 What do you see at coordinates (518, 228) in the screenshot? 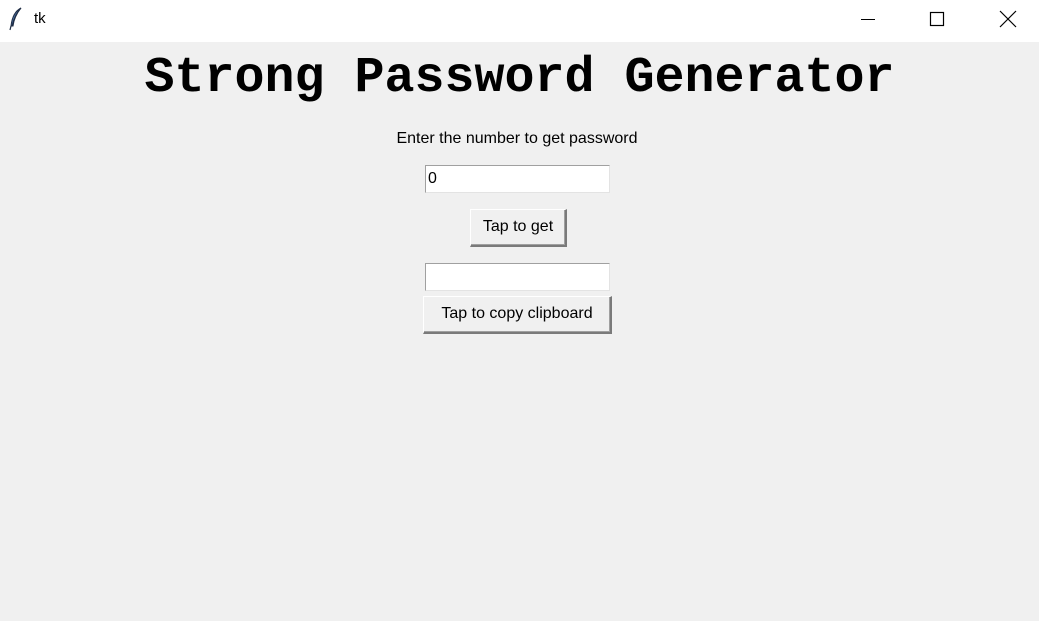
I see `generate-password-button: Tap to get` at bounding box center [518, 228].